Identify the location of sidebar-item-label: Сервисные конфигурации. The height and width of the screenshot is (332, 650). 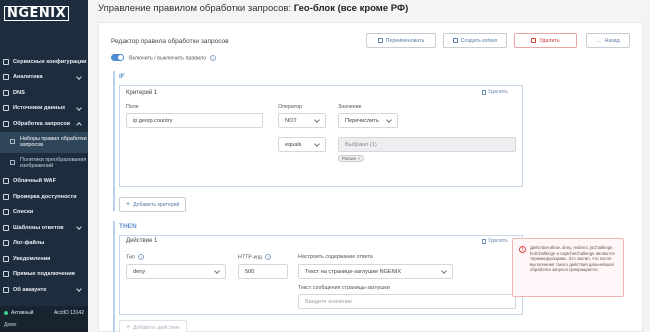
(50, 61).